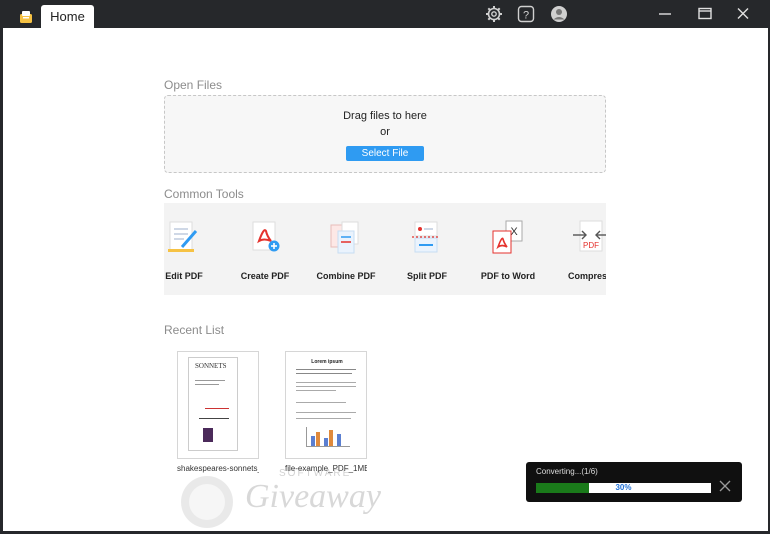 This screenshot has height=534, width=770. Describe the element at coordinates (326, 405) in the screenshot. I see `recent-file-thumbnail: Lorem ipsum` at that location.